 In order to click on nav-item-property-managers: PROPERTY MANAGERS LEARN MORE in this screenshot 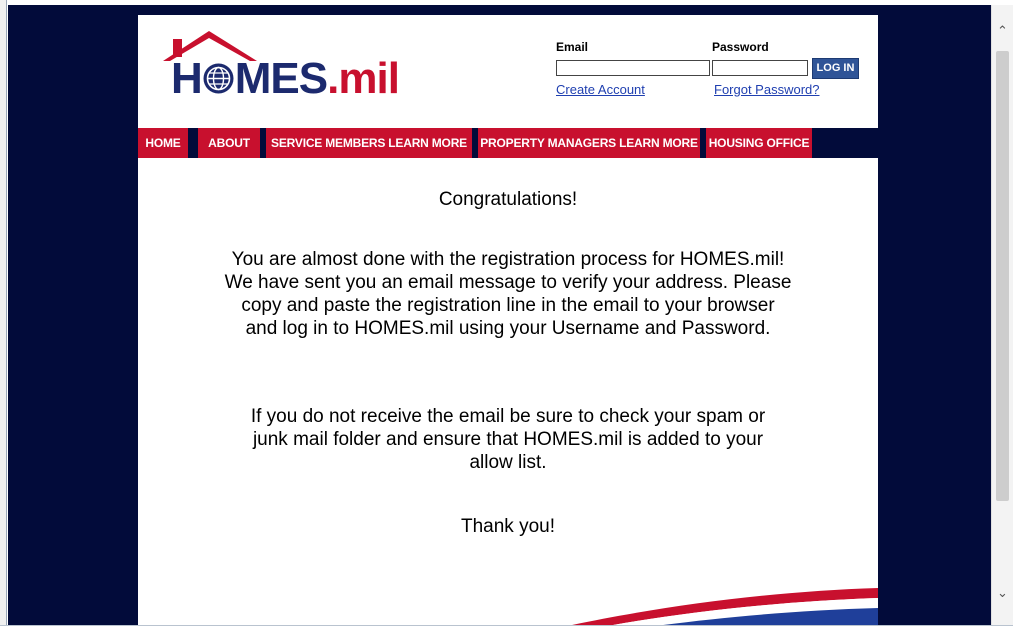, I will do `click(589, 143)`.